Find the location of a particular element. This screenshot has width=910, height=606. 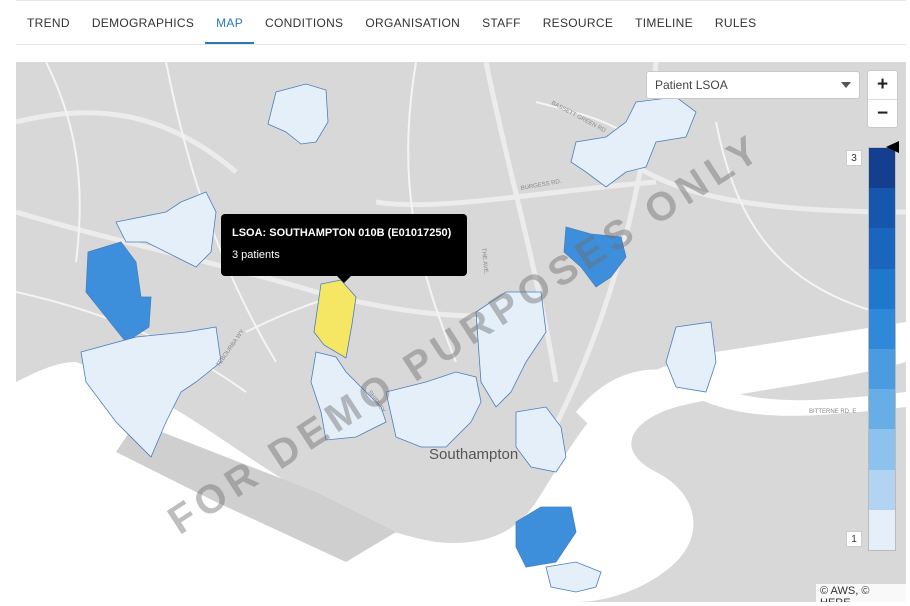

legend-pointer-icon is located at coordinates (892, 147).